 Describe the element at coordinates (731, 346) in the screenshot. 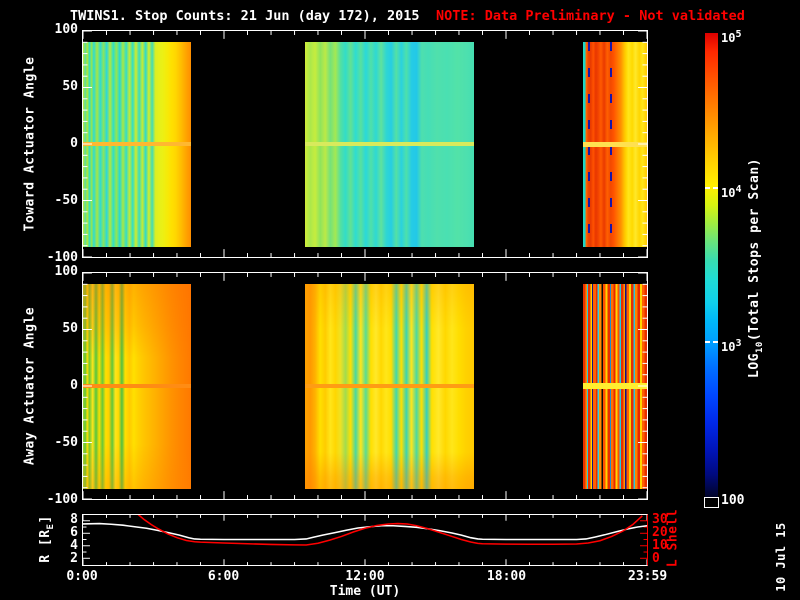

I see `colorbar-tick-label: 103` at that location.